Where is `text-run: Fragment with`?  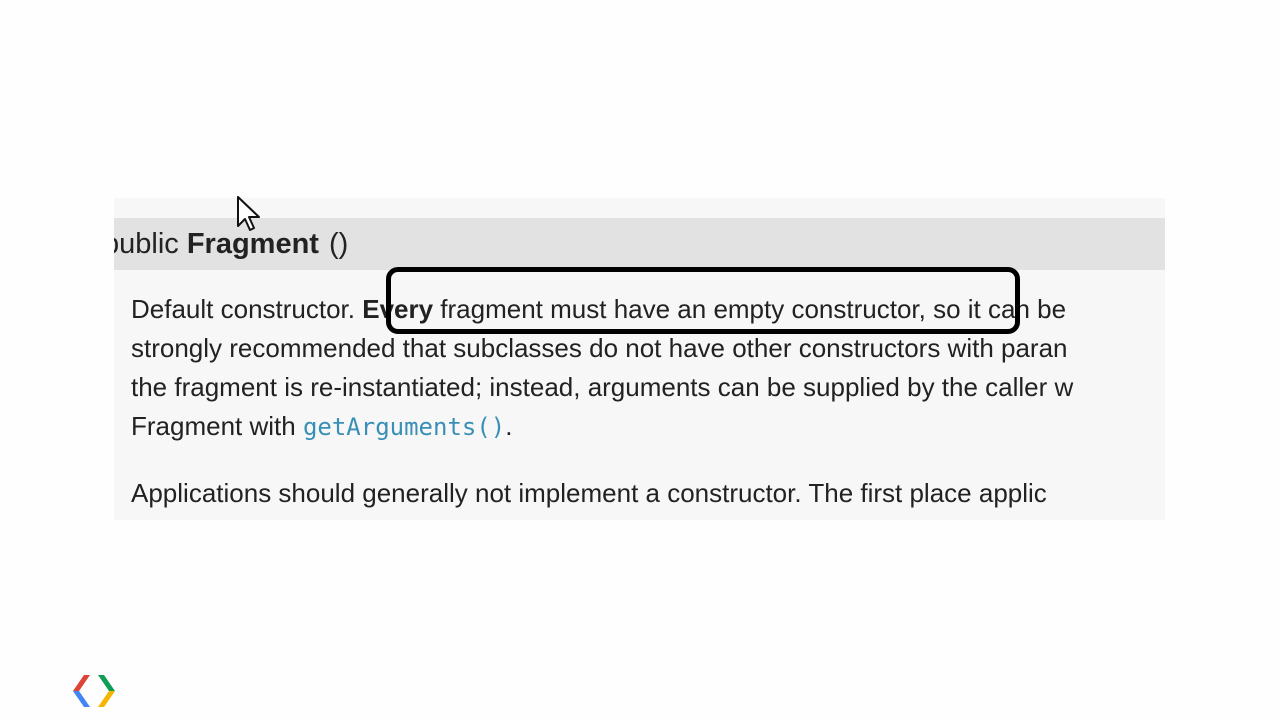
text-run: Fragment with is located at coordinates (217, 426).